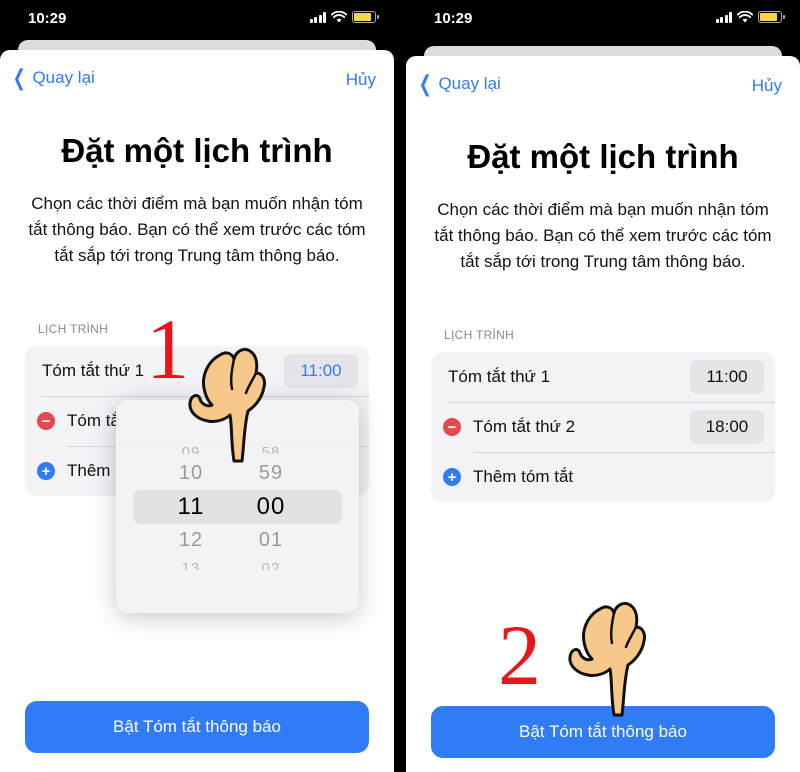 This screenshot has width=800, height=772. Describe the element at coordinates (89, 470) in the screenshot. I see `add-summary-label: Thêm` at that location.